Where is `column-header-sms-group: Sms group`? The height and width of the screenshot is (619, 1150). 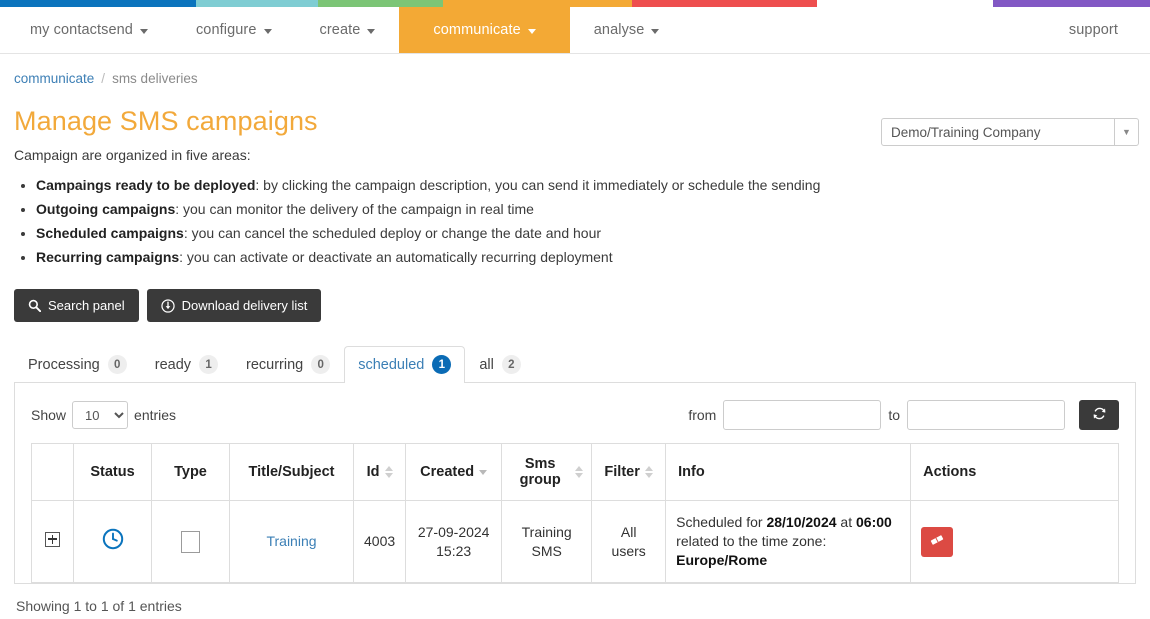 column-header-sms-group: Sms group is located at coordinates (547, 472).